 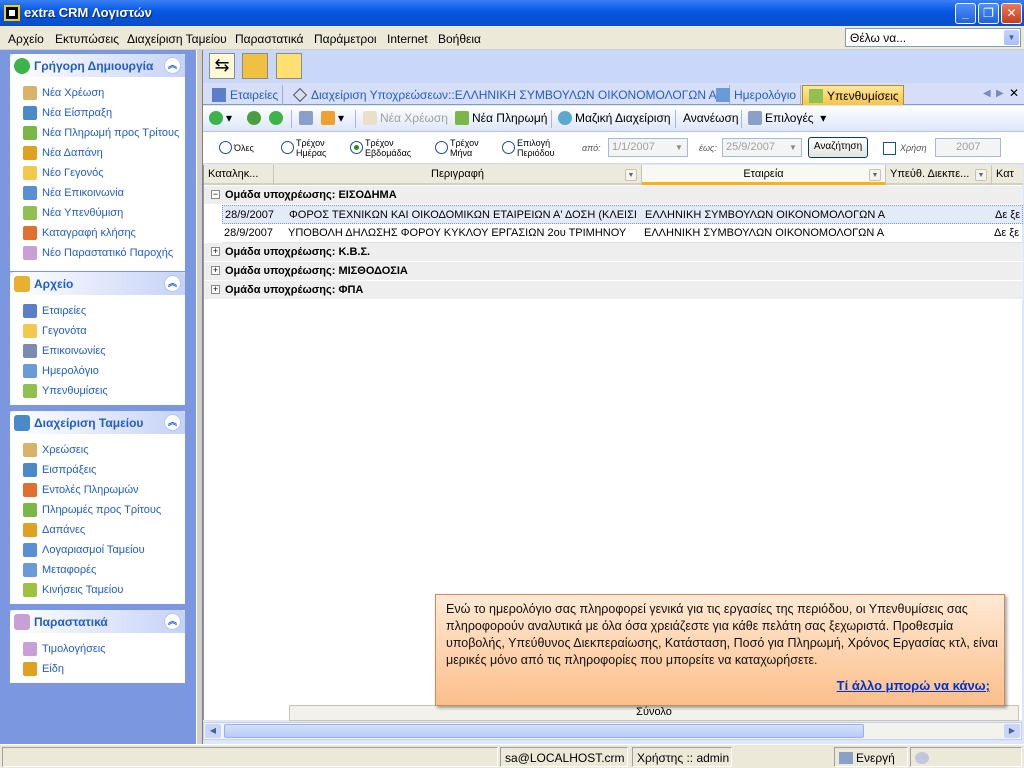 What do you see at coordinates (255, 118) in the screenshot?
I see `refresh-green-button` at bounding box center [255, 118].